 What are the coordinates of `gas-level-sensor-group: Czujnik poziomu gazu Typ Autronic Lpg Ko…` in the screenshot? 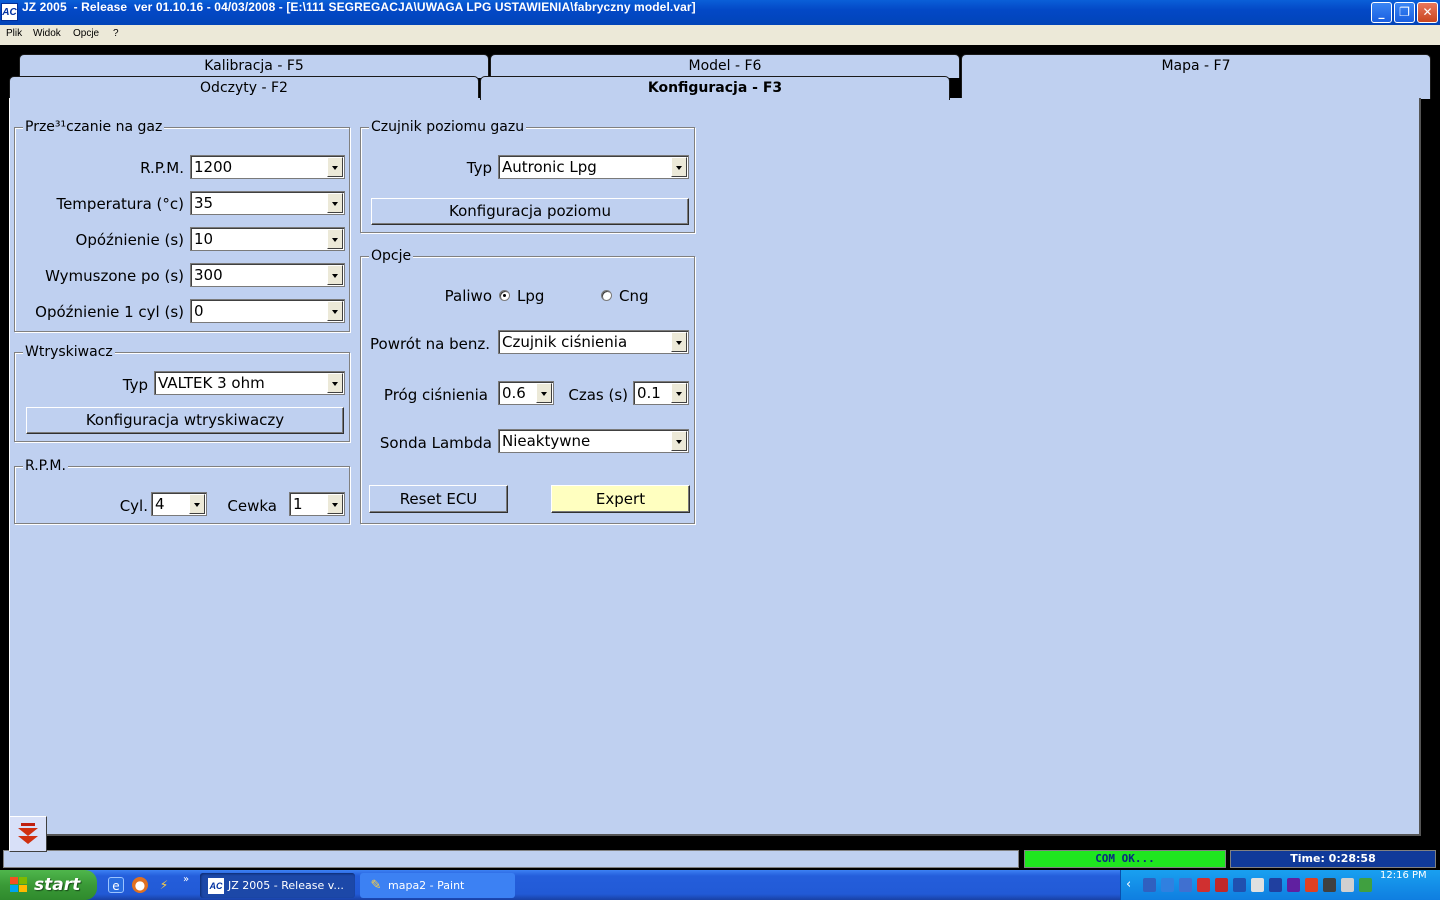 It's located at (527, 176).